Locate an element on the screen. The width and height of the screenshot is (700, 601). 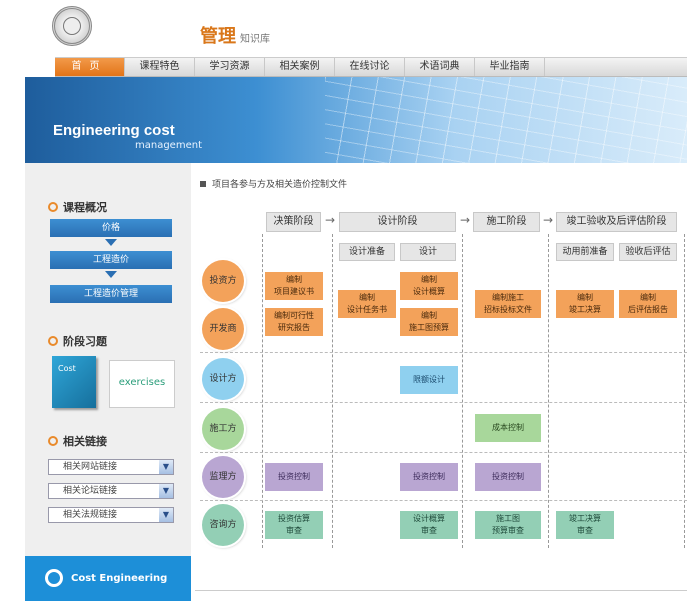
stage-design: 设计阶段 is located at coordinates (397, 222).